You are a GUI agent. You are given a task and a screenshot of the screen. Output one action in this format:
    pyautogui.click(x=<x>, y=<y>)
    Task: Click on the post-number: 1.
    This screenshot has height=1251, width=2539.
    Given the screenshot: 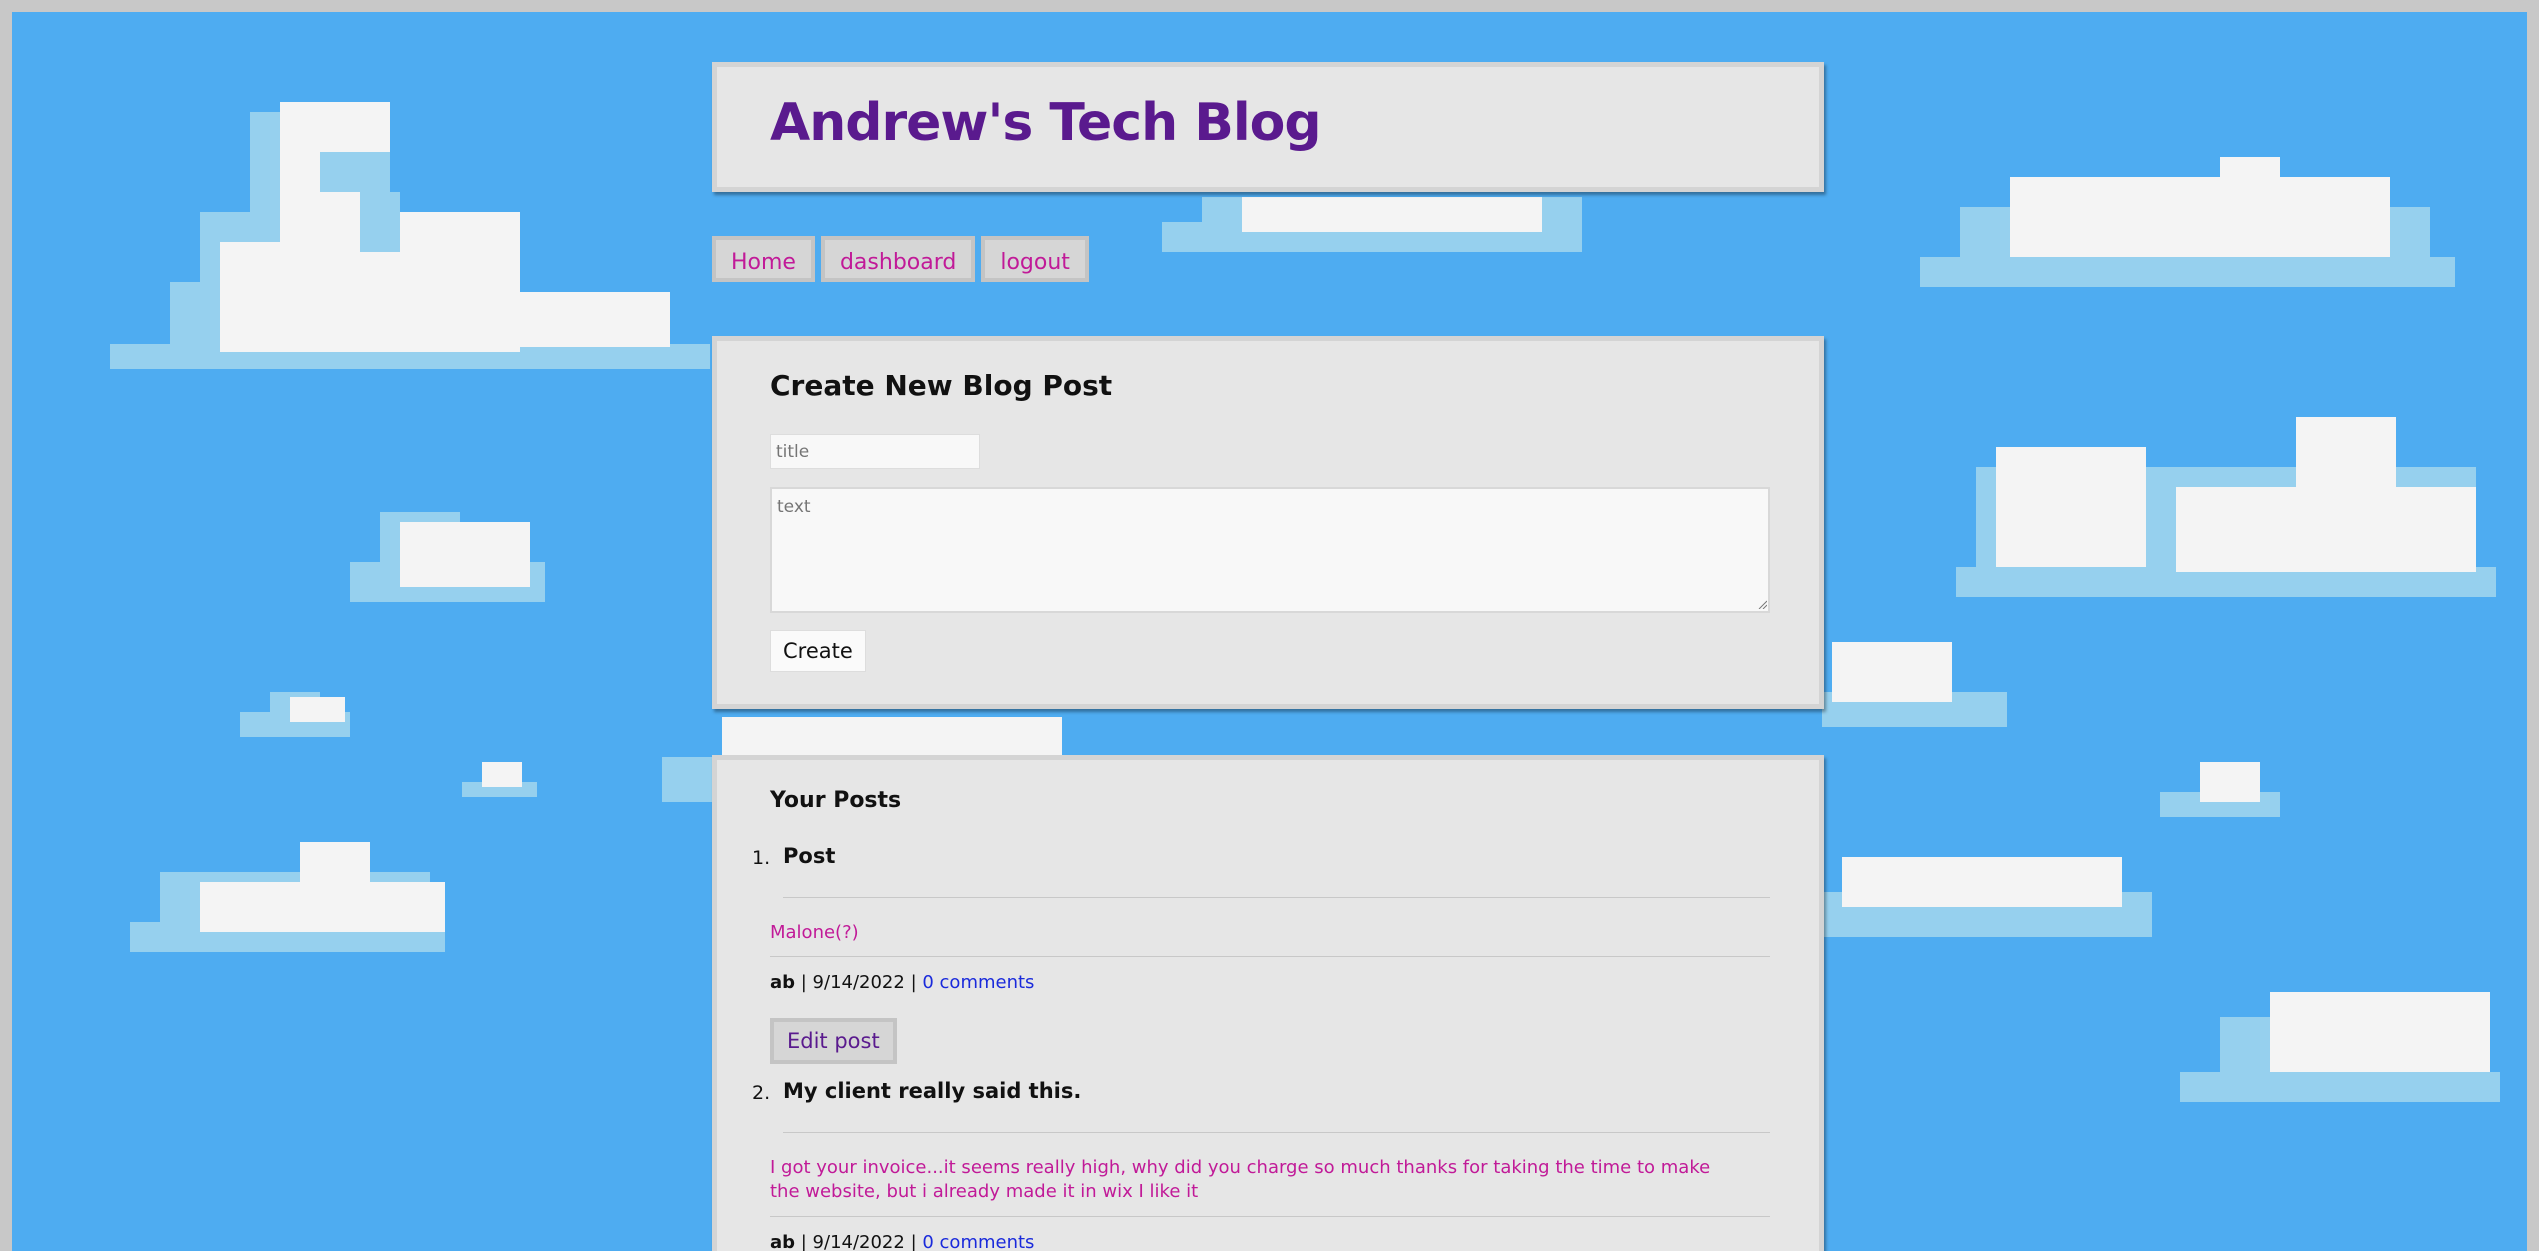 What is the action you would take?
    pyautogui.click(x=761, y=858)
    